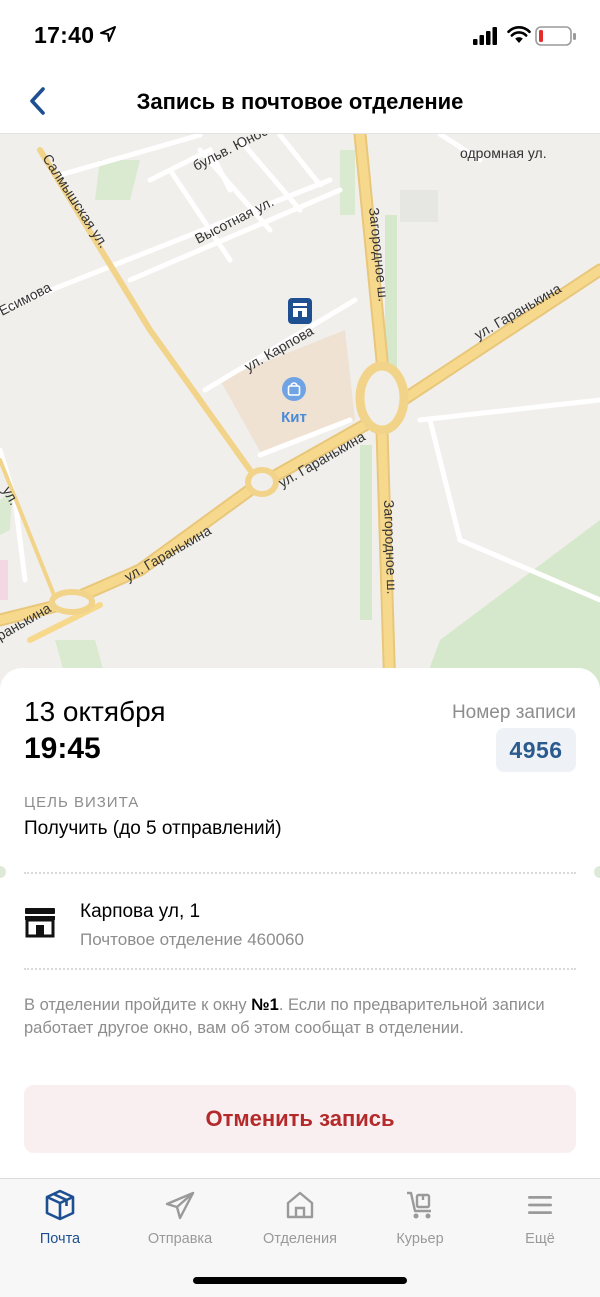 Image resolution: width=600 pixels, height=1297 pixels. Describe the element at coordinates (60, 1239) in the screenshot. I see `tab-label: Почта` at that location.